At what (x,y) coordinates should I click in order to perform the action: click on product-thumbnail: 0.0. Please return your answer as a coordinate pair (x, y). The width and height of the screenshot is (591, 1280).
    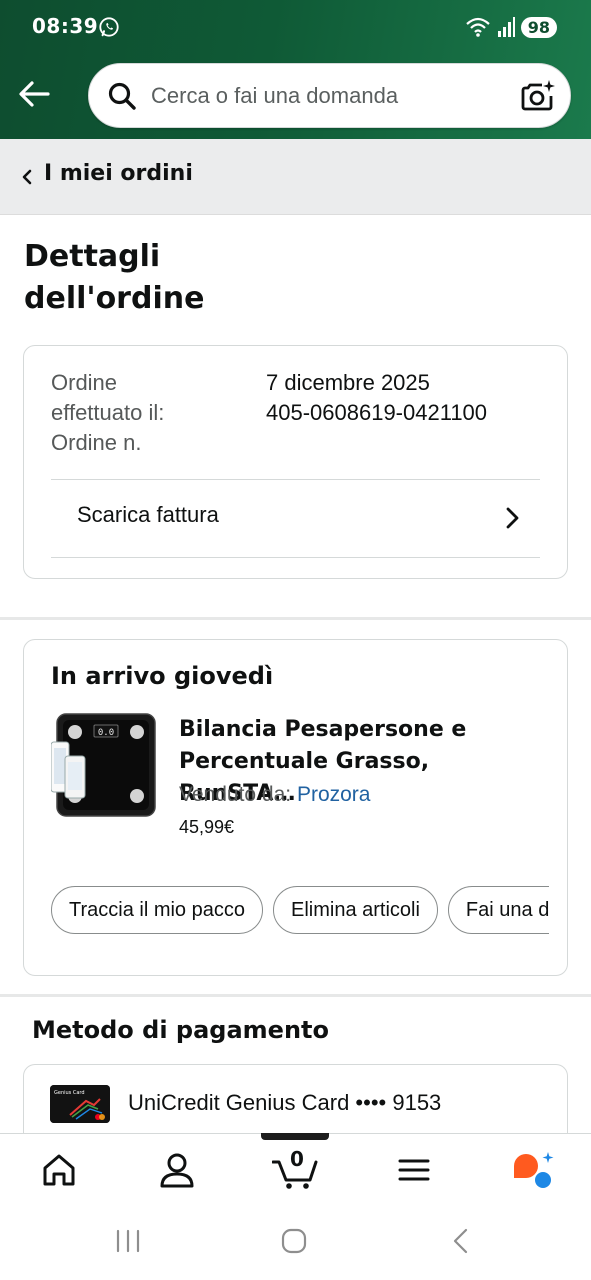
    Looking at the image, I should click on (104, 767).